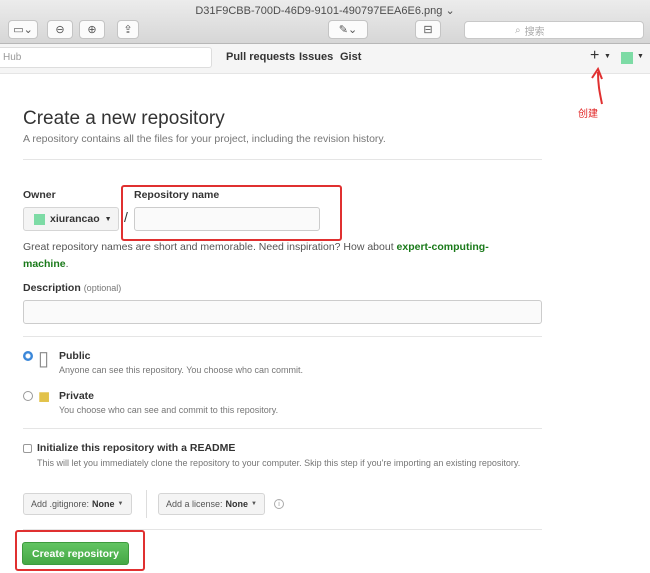 Image resolution: width=650 pixels, height=573 pixels. I want to click on page-title: Create a new repository, so click(124, 118).